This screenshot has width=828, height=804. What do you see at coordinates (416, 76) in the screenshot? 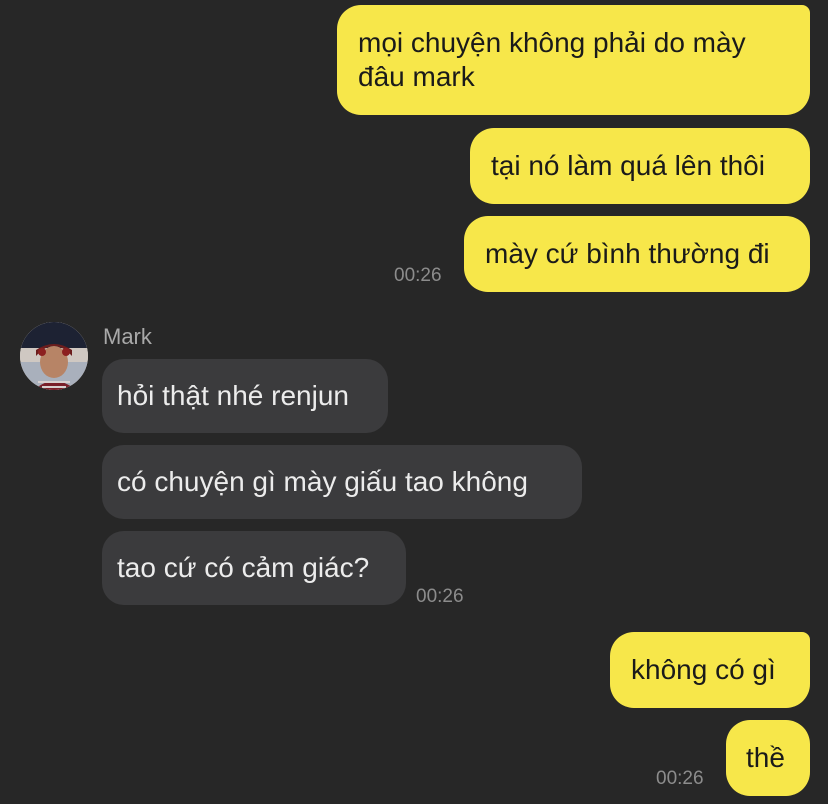
I see `message-text-line2: đâu mark` at bounding box center [416, 76].